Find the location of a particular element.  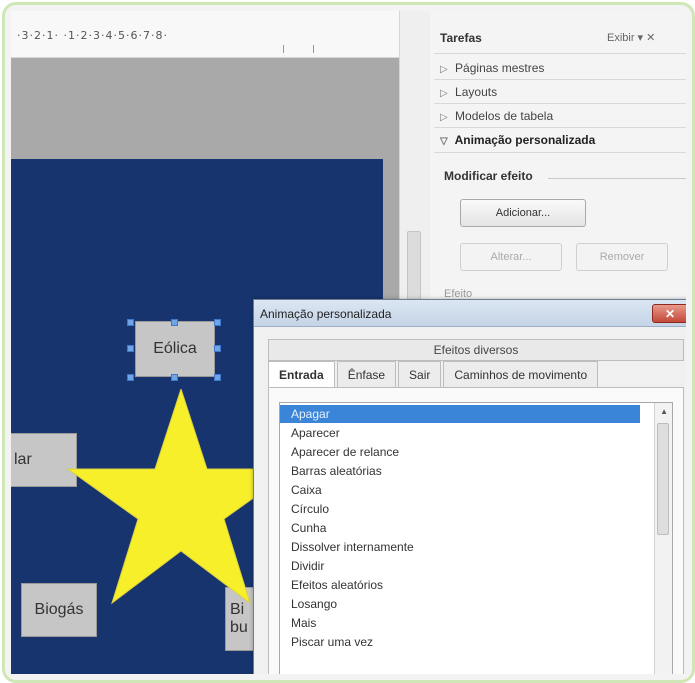

tab-misc-effects-label: Efeitos diversos is located at coordinates (476, 350).